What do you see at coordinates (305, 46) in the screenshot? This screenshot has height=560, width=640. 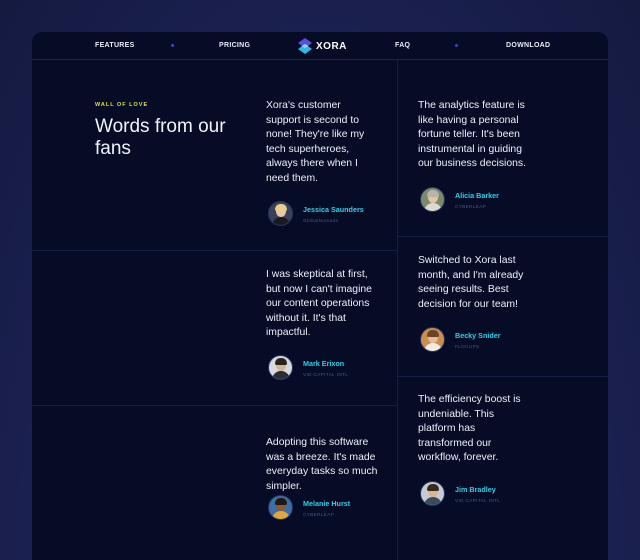 I see `xora-logo-icon` at bounding box center [305, 46].